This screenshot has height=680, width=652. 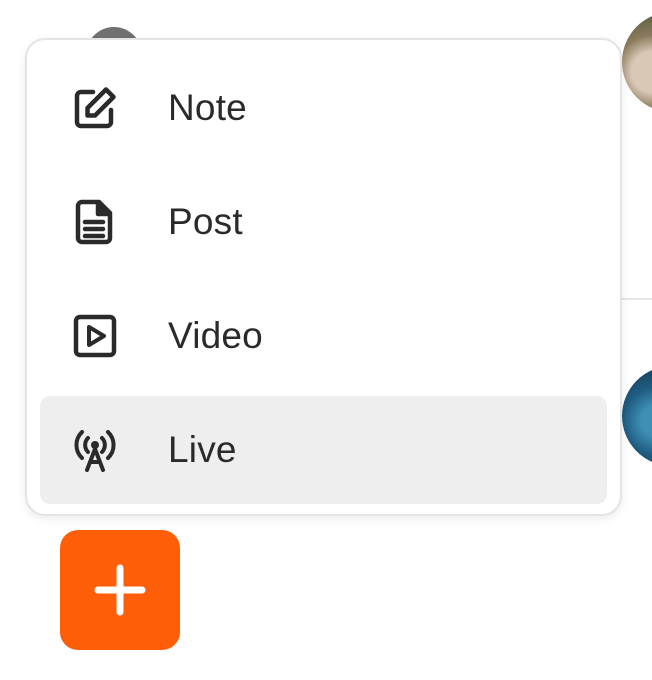 I want to click on broadcast-icon, so click(x=95, y=450).